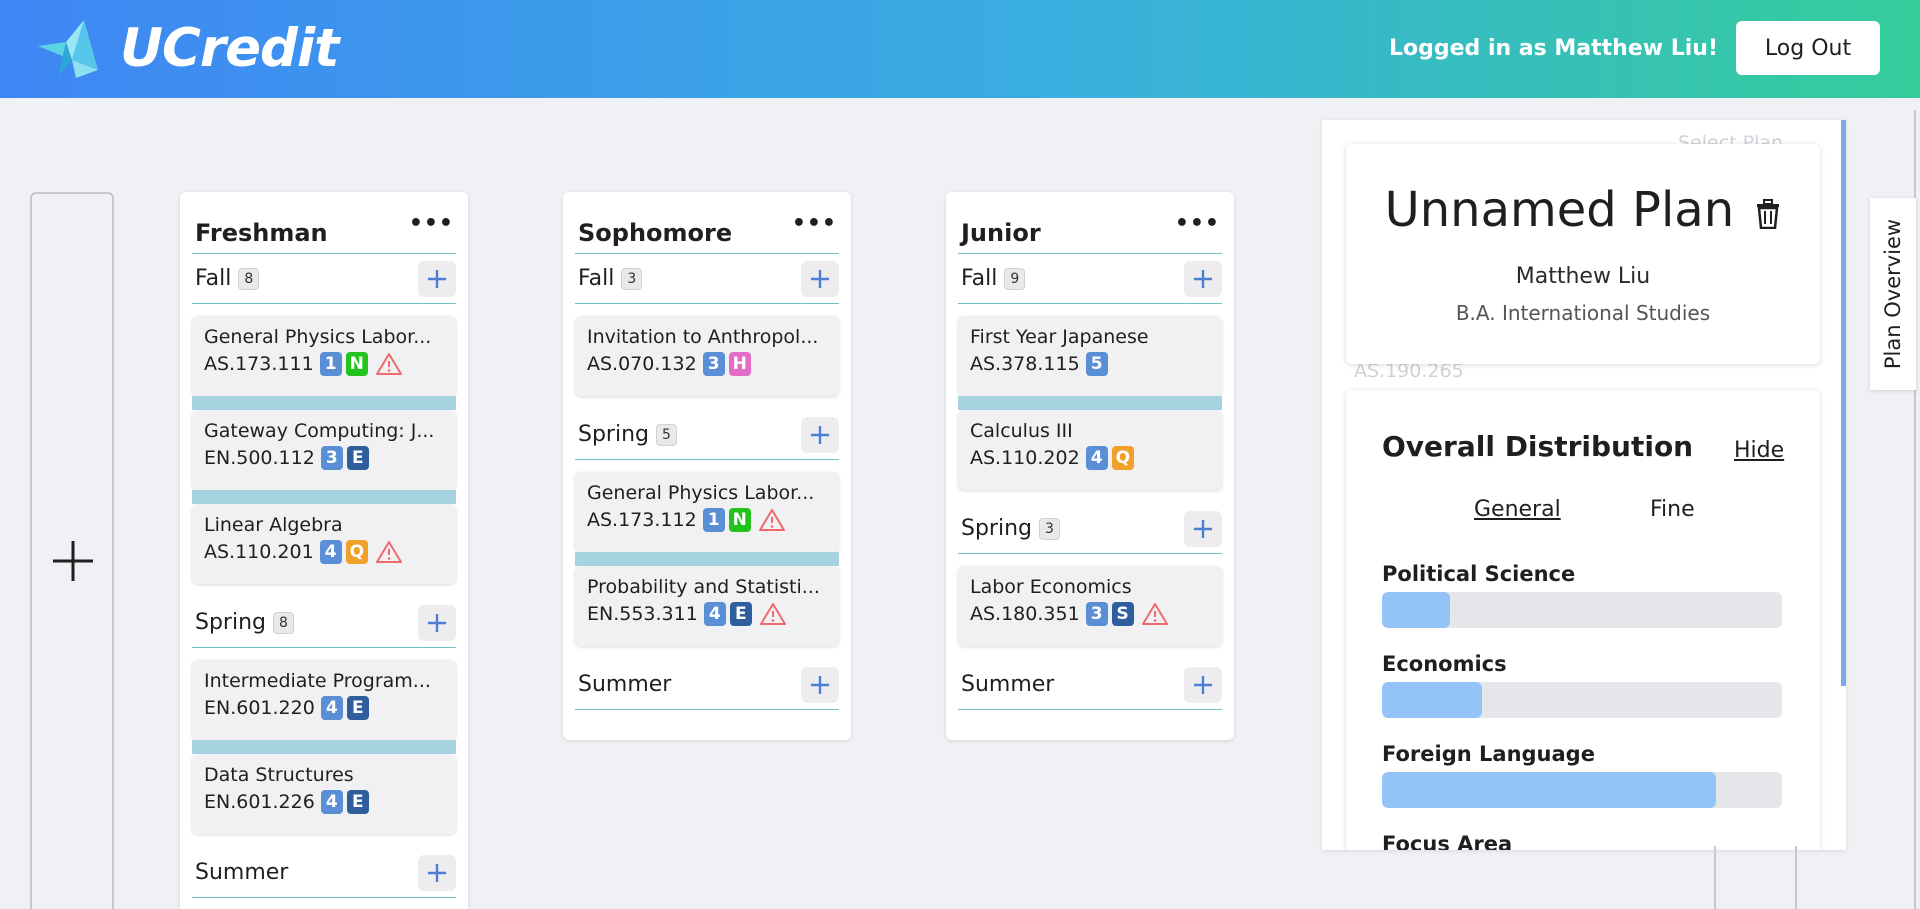 This screenshot has width=1920, height=909. I want to click on course-card: Calculus III AS.110.202 4 Q, so click(1090, 443).